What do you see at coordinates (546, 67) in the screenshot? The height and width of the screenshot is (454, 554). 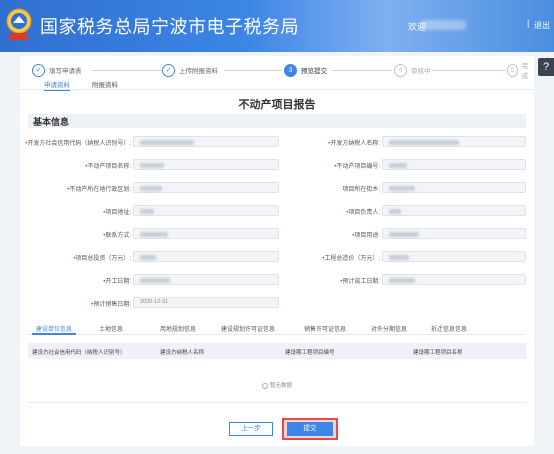 I see `help-icon: ?` at bounding box center [546, 67].